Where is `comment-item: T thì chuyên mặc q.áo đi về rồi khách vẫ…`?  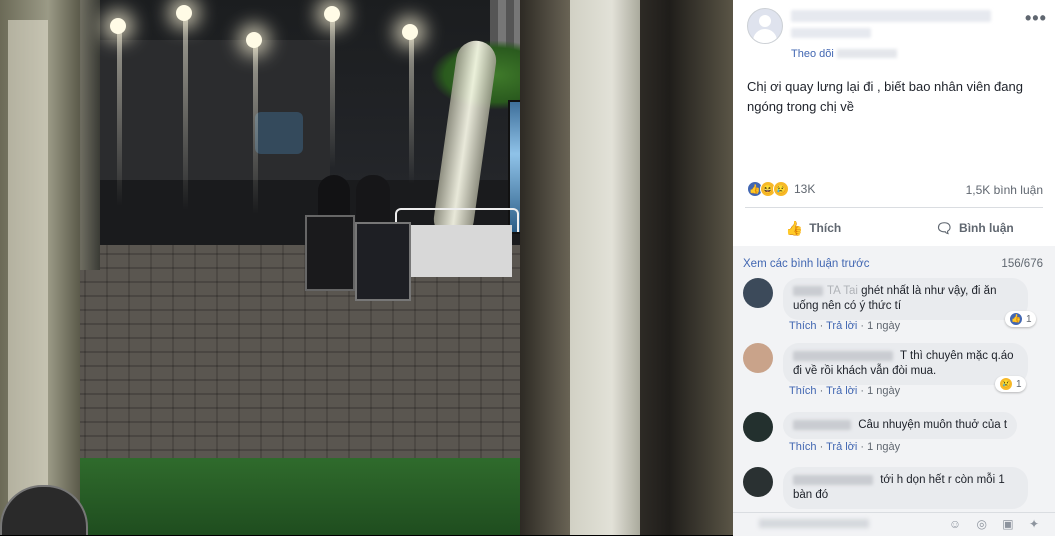
comment-item: T thì chuyên mặc q.áo đi về rồi khách vẫ… is located at coordinates (895, 373).